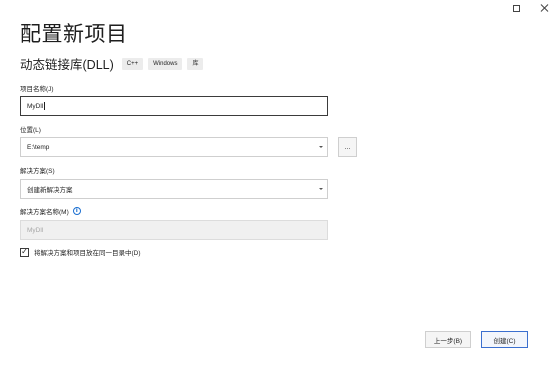 The width and height of the screenshot is (554, 366). What do you see at coordinates (30, 130) in the screenshot?
I see `location-label: 位置(L)` at bounding box center [30, 130].